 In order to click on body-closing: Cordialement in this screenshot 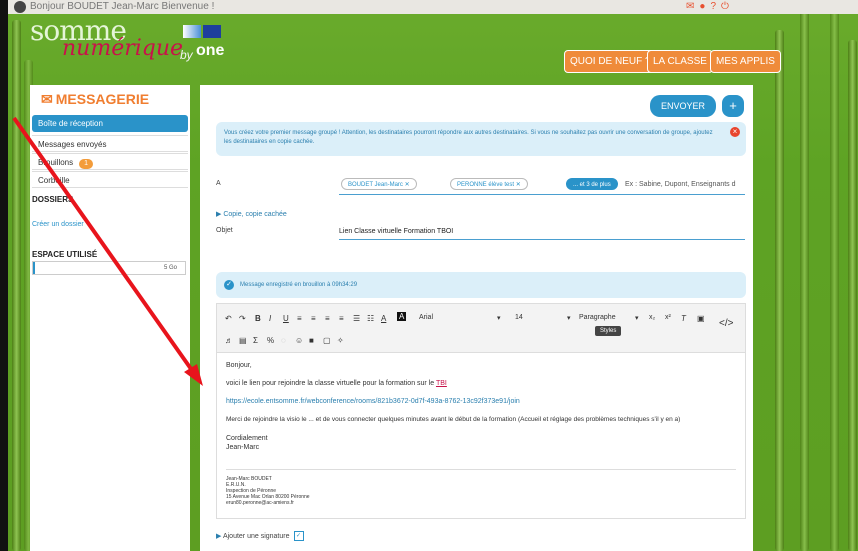, I will do `click(247, 438)`.